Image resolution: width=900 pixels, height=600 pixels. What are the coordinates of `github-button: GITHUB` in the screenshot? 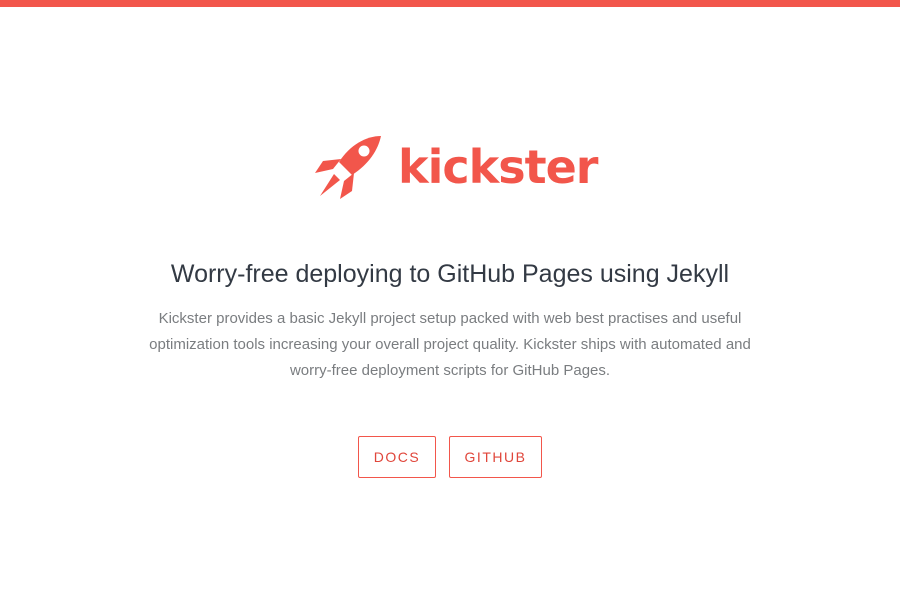 It's located at (495, 457).